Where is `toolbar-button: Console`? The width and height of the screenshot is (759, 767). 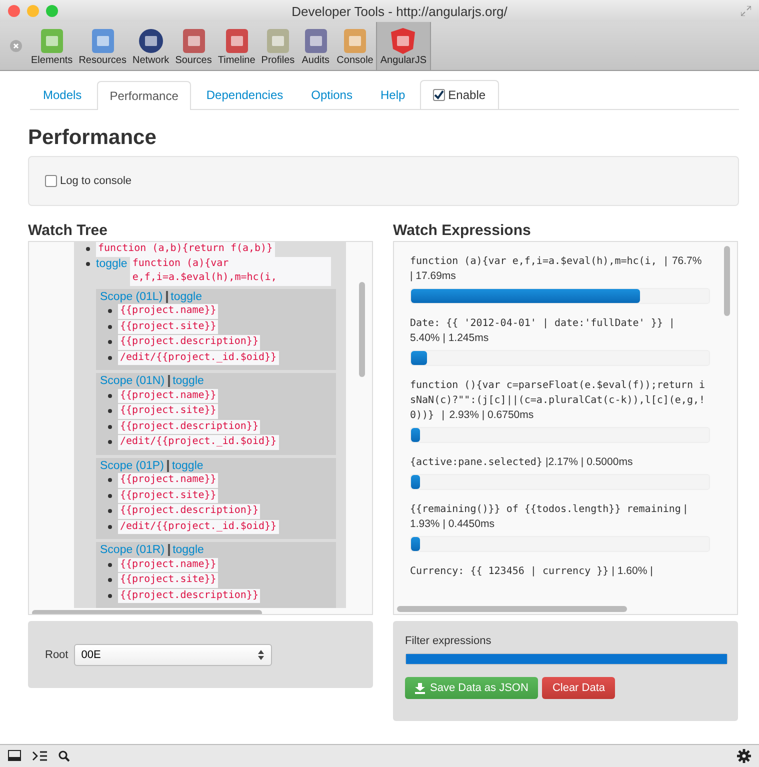 toolbar-button: Console is located at coordinates (355, 46).